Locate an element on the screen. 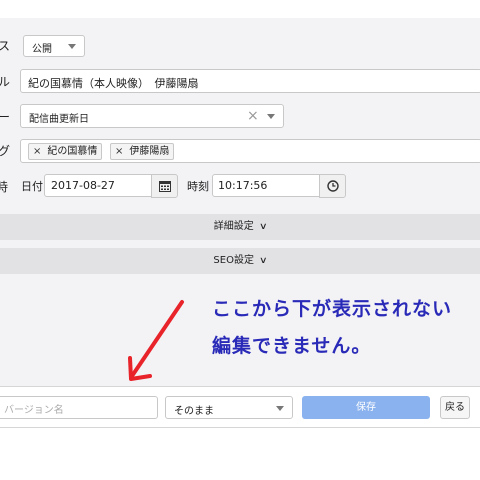 The height and width of the screenshot is (480, 480). version-name-placeholder: バージョン名 is located at coordinates (34, 410).